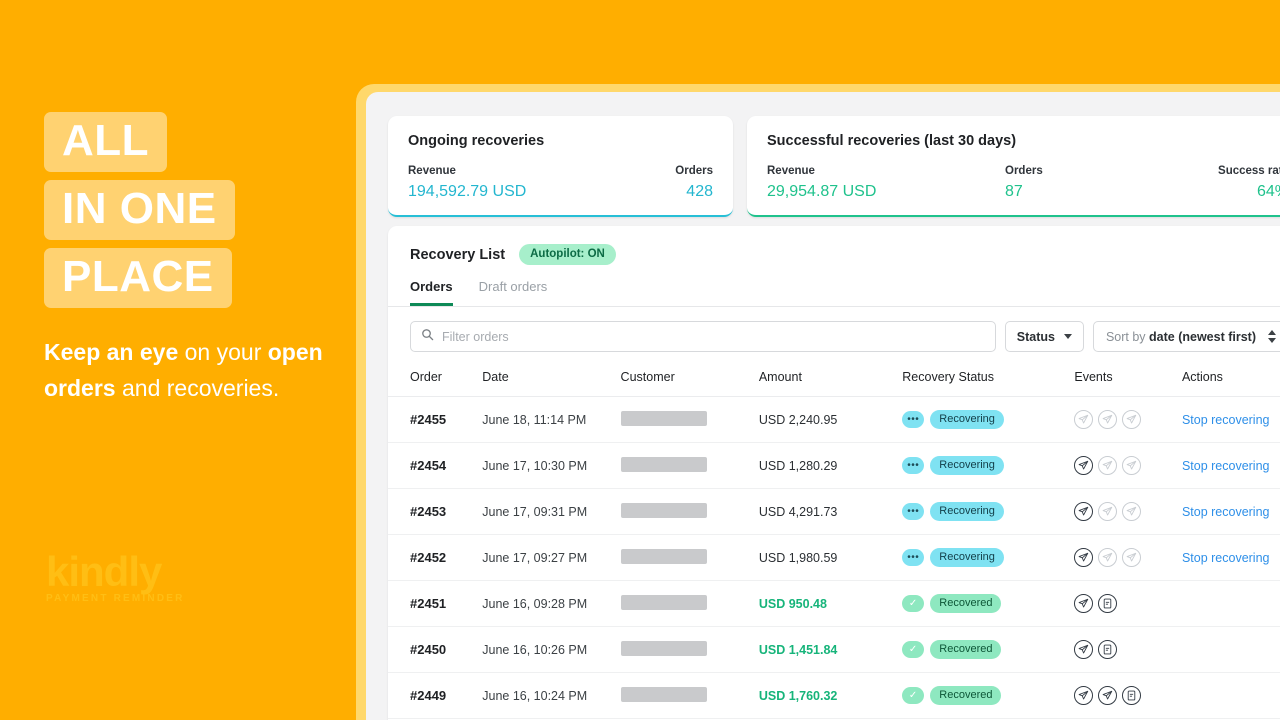 Image resolution: width=1280 pixels, height=720 pixels. What do you see at coordinates (798, 419) in the screenshot?
I see `order-amount: USD 2,240.95` at bounding box center [798, 419].